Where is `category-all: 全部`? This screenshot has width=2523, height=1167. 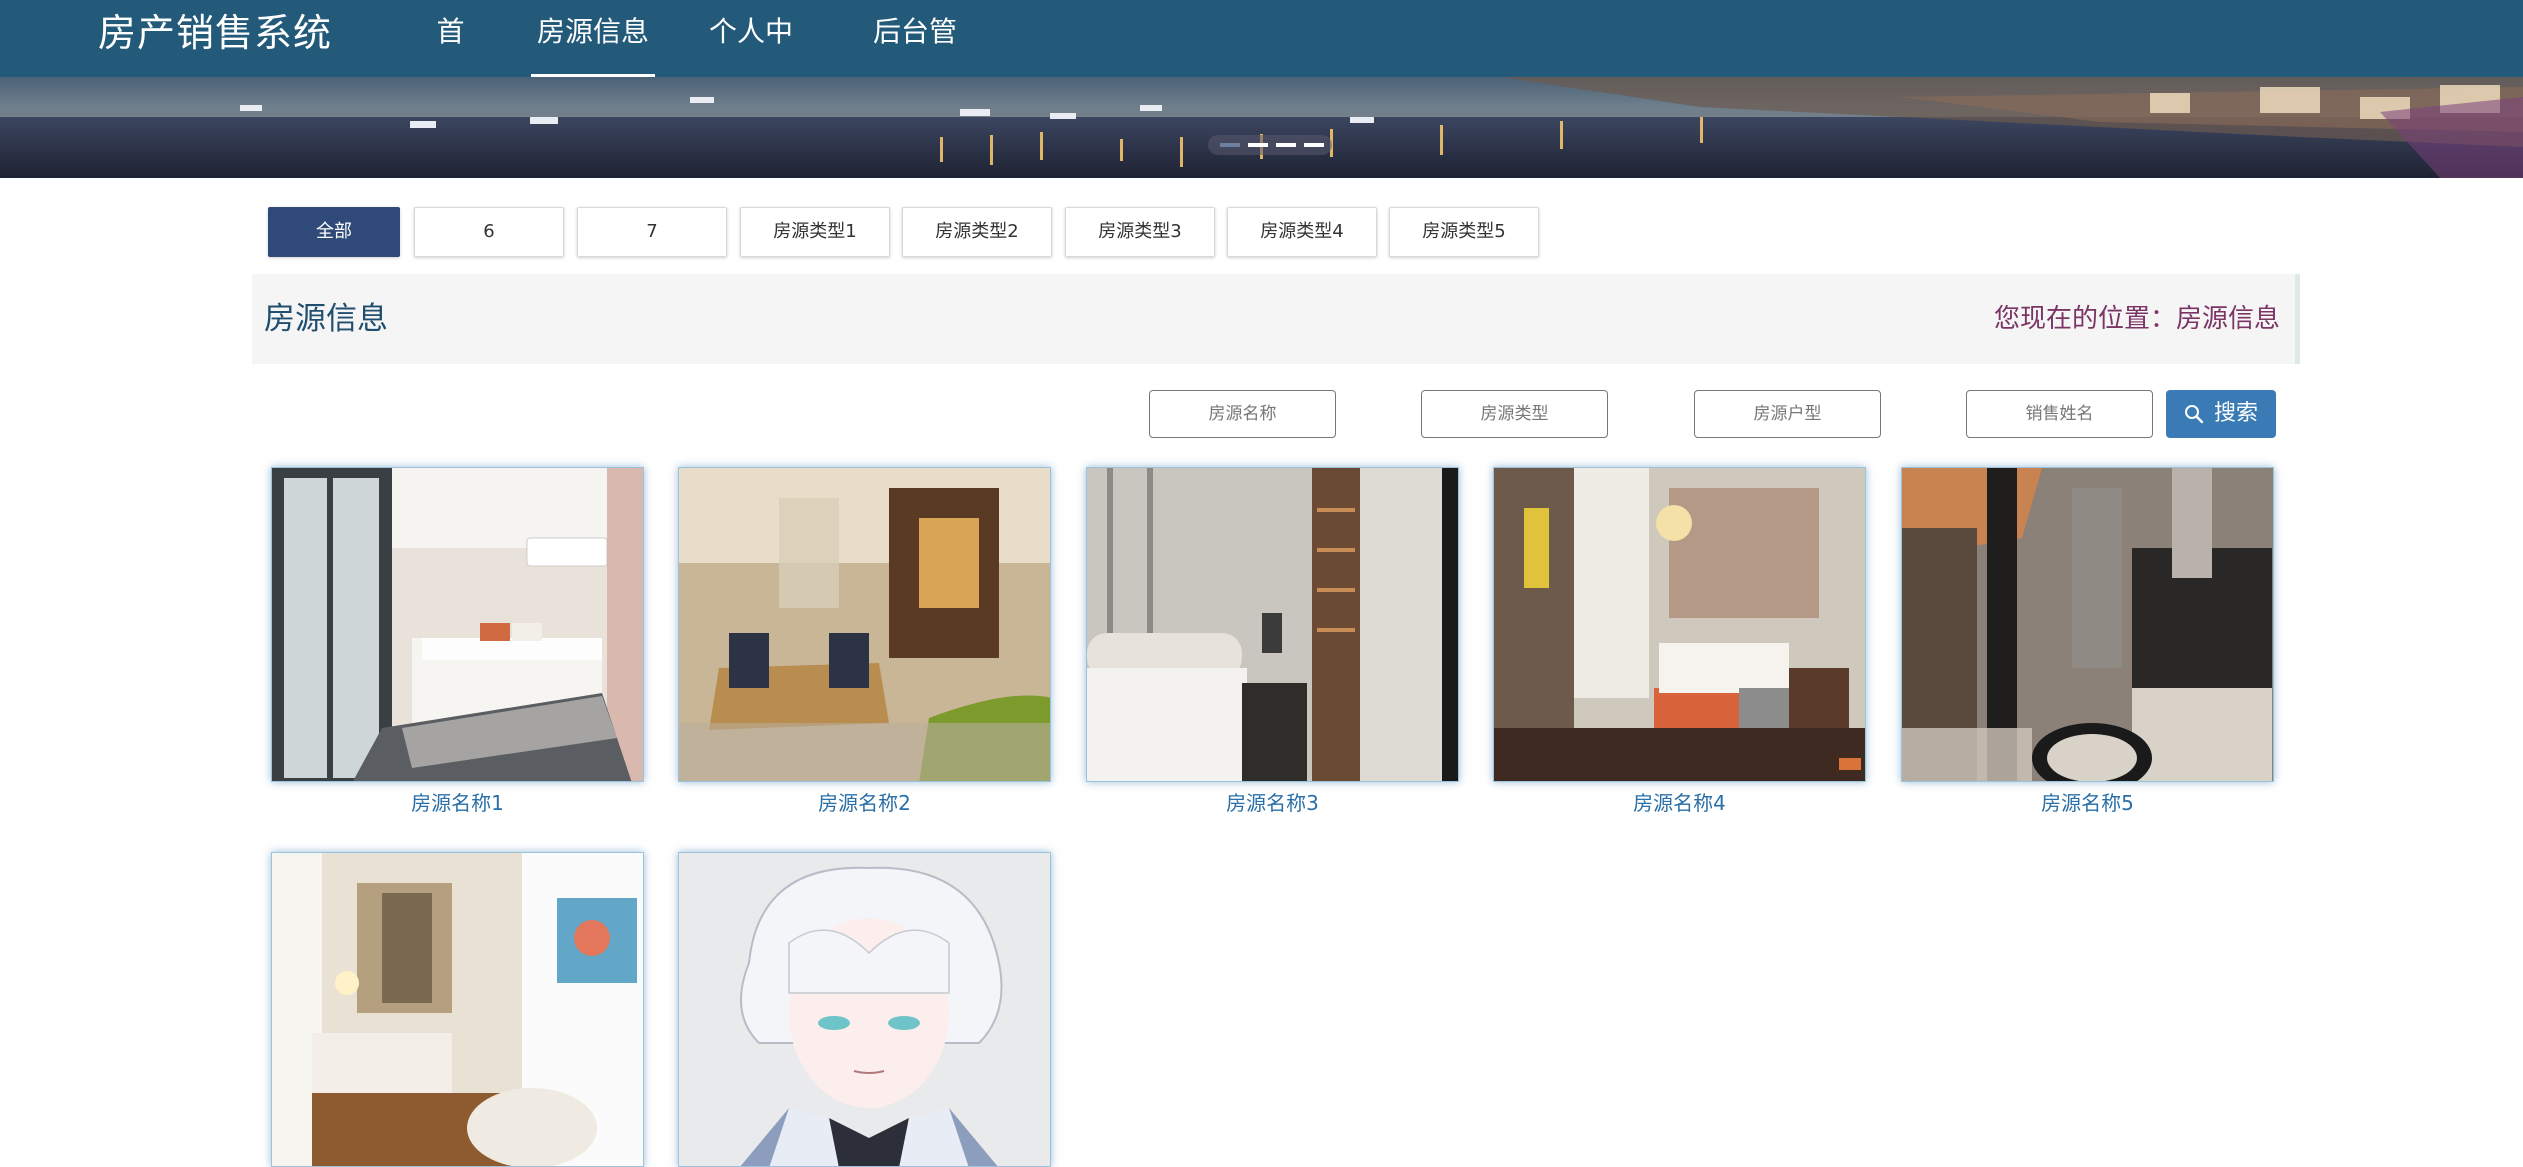 category-all: 全部 is located at coordinates (334, 232).